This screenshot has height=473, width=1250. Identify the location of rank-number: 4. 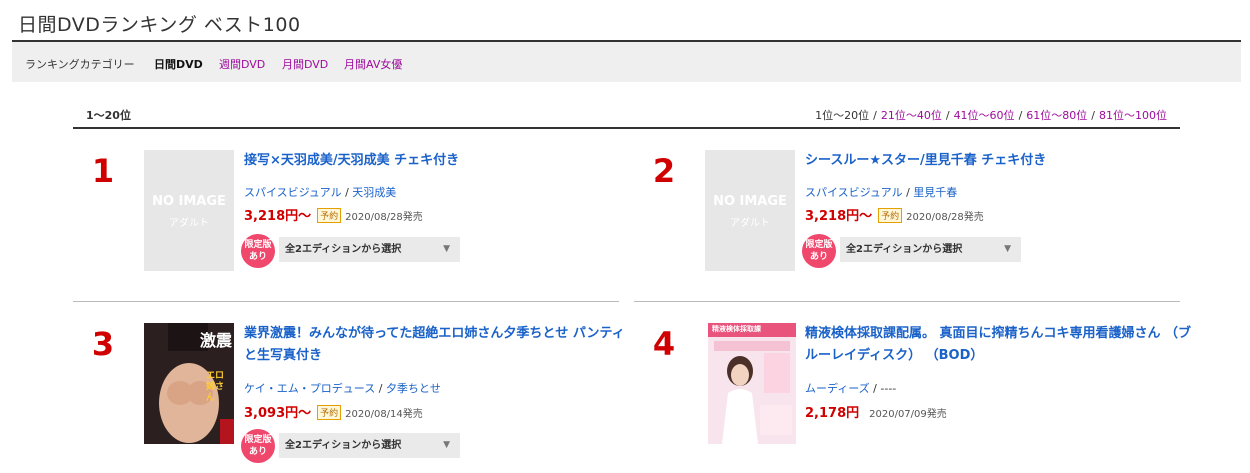
(664, 344).